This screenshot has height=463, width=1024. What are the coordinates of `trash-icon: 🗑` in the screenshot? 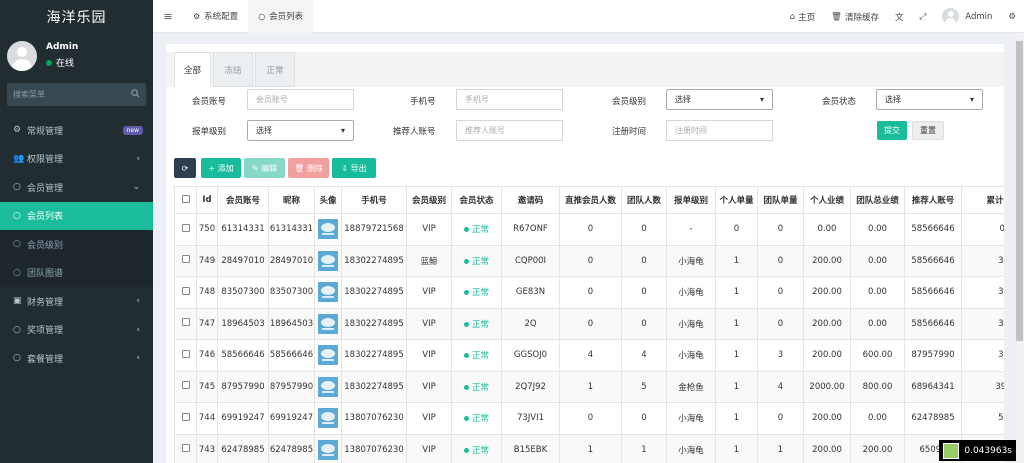 It's located at (836, 16).